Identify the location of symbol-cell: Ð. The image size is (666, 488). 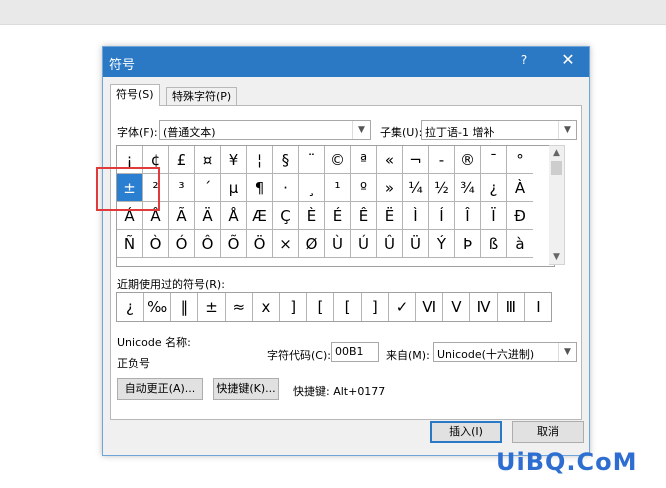
(520, 216).